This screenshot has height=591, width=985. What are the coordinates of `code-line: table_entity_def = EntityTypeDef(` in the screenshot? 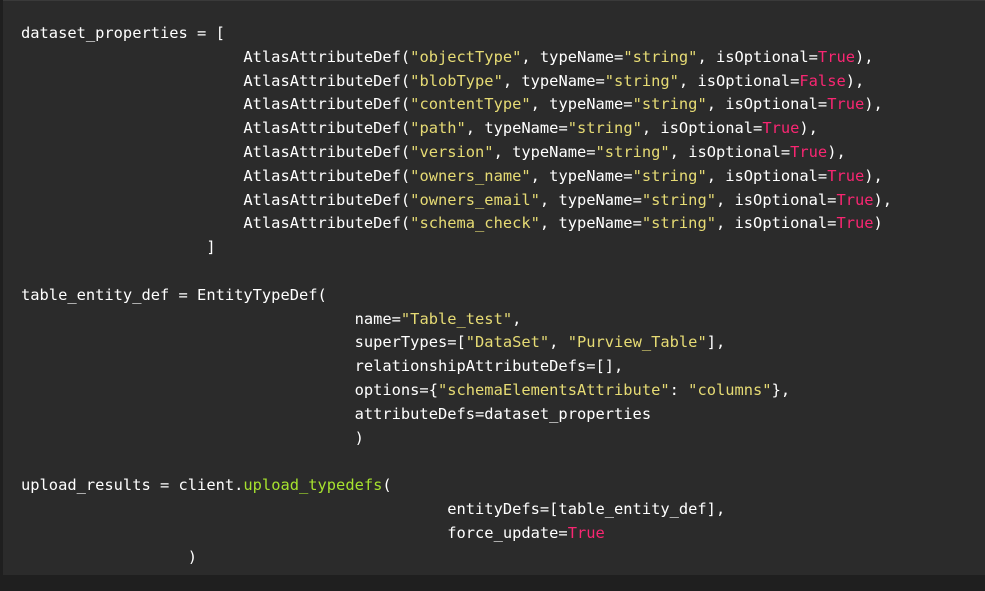 It's located at (456, 296).